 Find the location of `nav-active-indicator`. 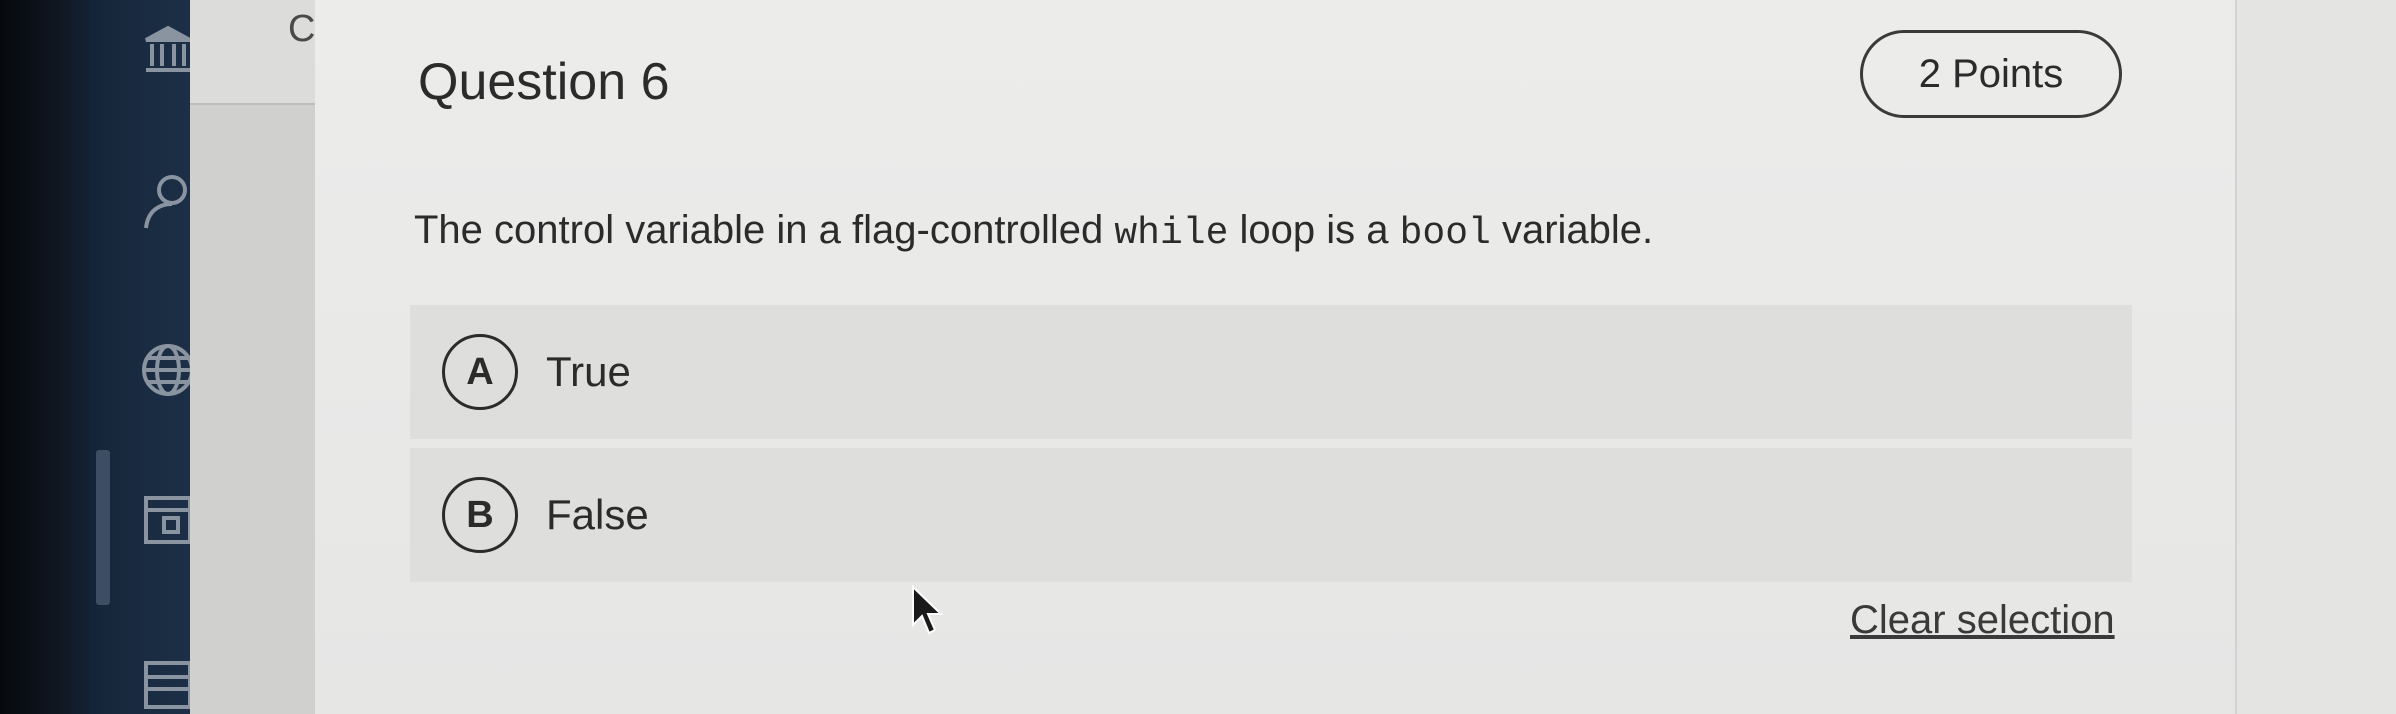

nav-active-indicator is located at coordinates (103, 527).